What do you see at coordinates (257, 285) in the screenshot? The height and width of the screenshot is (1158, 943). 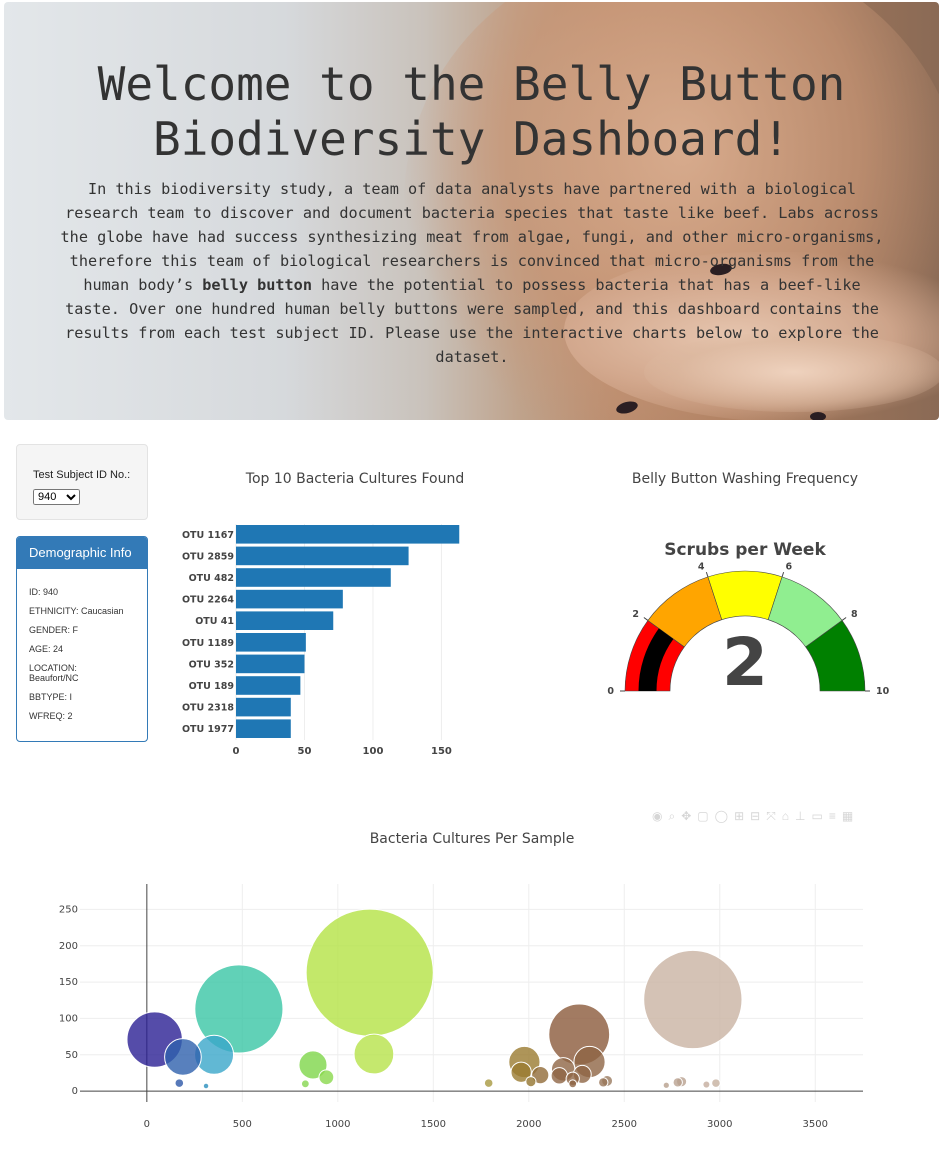 I see `intro-emphasis: belly button` at bounding box center [257, 285].